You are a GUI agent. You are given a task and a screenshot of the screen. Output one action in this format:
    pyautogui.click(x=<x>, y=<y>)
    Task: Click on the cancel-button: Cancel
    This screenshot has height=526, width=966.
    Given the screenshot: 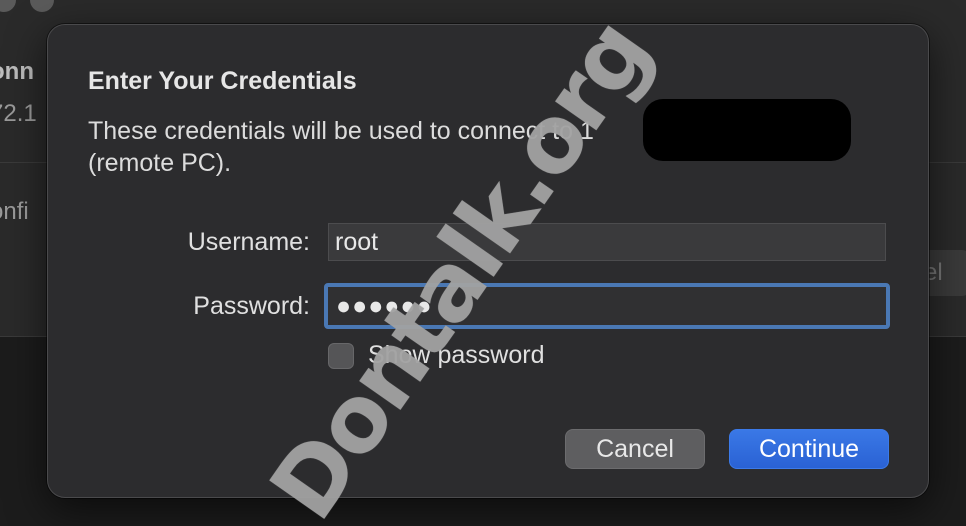 What is the action you would take?
    pyautogui.click(x=635, y=449)
    